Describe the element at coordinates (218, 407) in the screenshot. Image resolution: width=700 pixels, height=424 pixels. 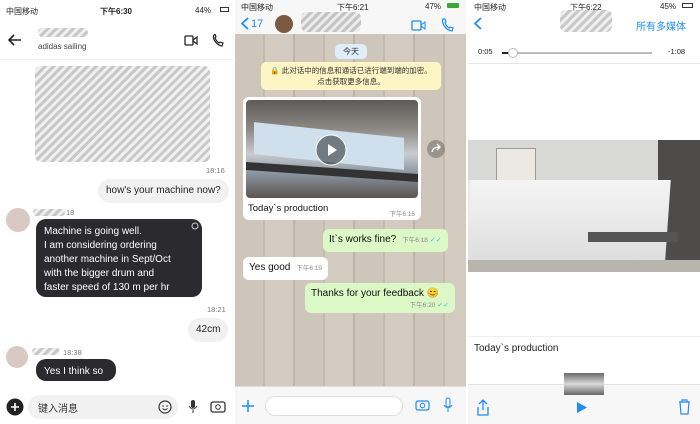
I see `image-icon` at that location.